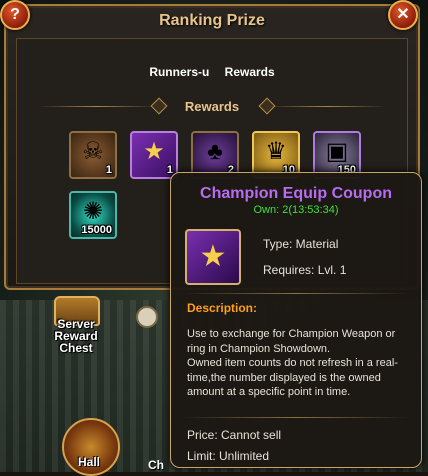 The width and height of the screenshot is (428, 476). I want to click on tooltip-type: Type: Material, so click(301, 244).